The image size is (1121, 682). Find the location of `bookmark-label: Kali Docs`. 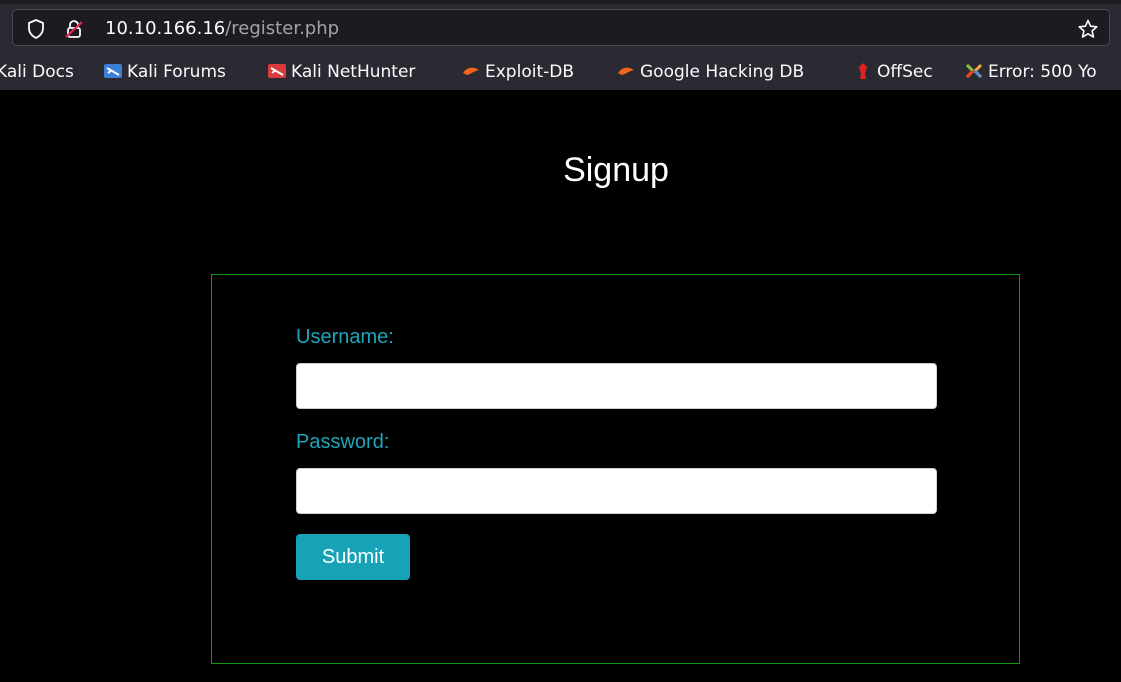

bookmark-label: Kali Docs is located at coordinates (37, 72).